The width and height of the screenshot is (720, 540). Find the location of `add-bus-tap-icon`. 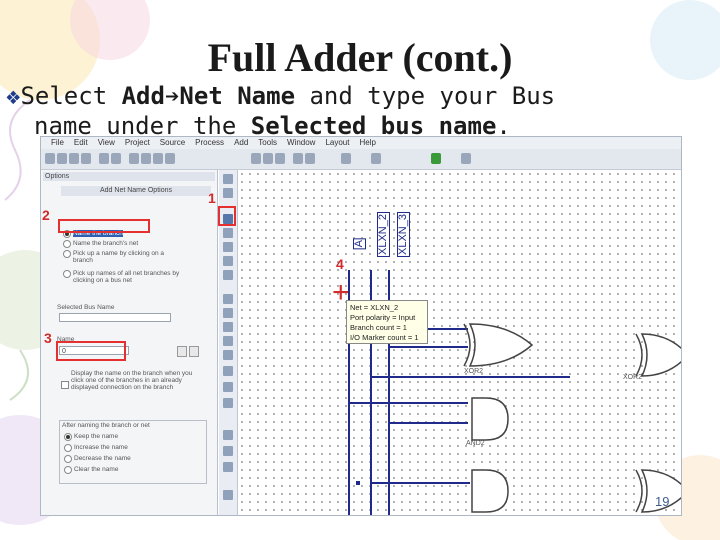

add-bus-tap-icon is located at coordinates (228, 247).